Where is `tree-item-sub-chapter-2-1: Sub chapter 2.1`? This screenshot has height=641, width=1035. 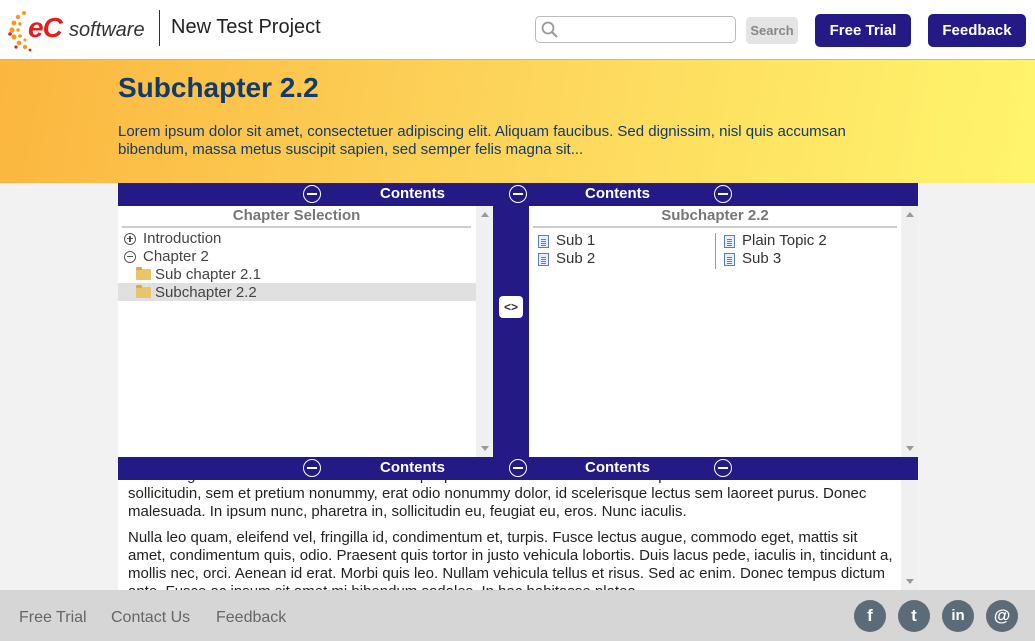
tree-item-sub-chapter-2-1: Sub chapter 2.1 is located at coordinates (297, 274).